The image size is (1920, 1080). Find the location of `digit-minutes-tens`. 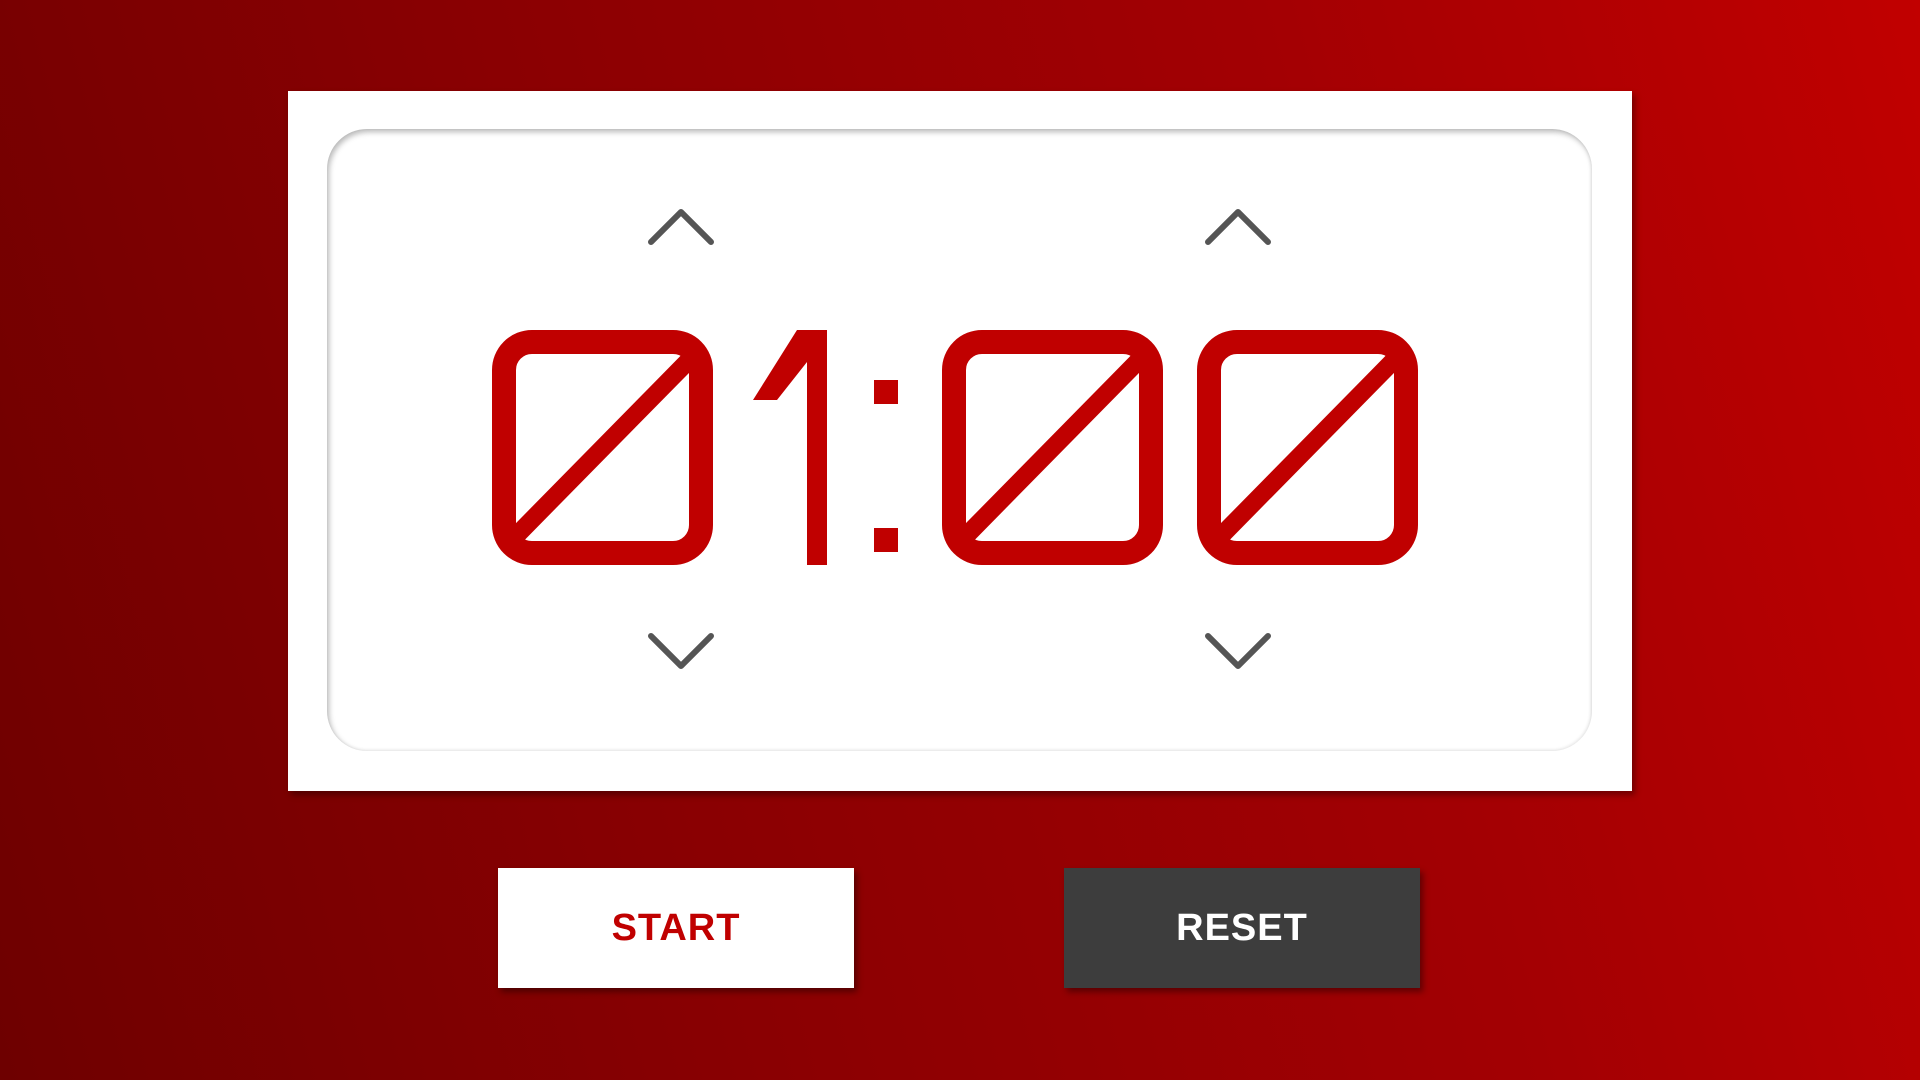

digit-minutes-tens is located at coordinates (602, 447).